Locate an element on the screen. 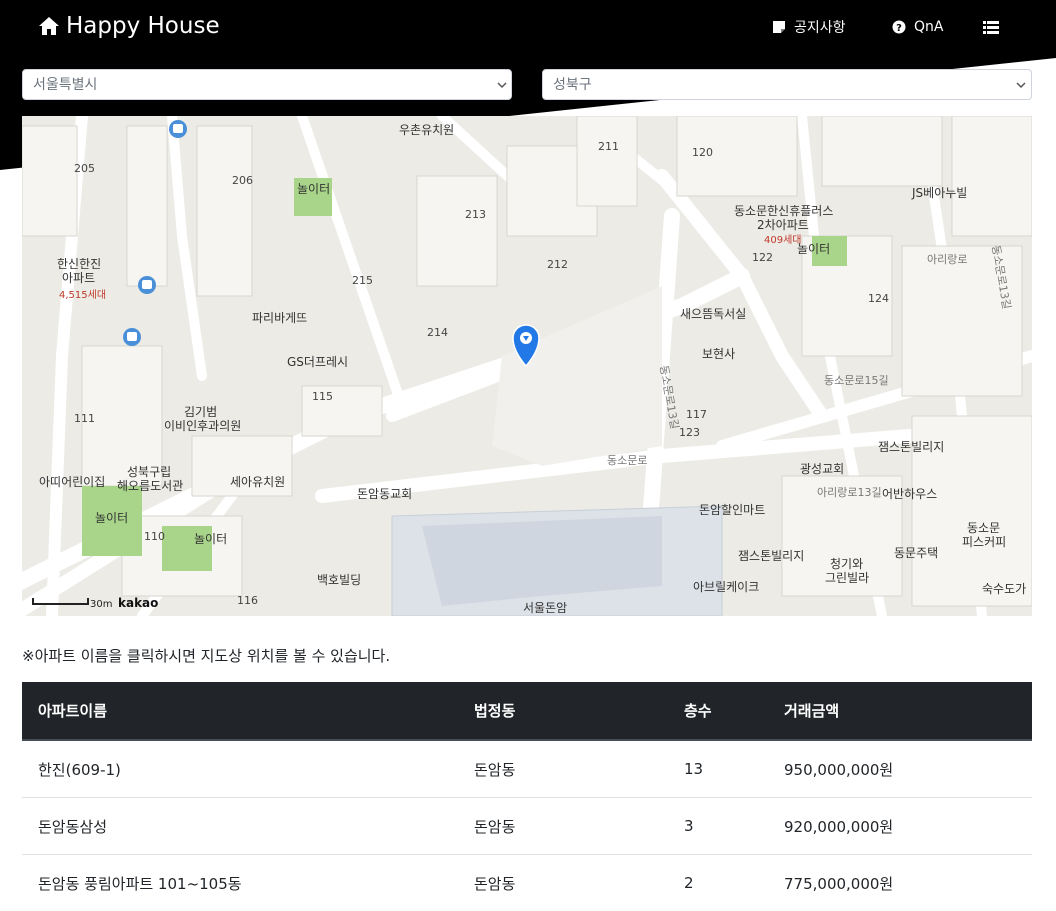 The height and width of the screenshot is (911, 1056). map-label-study-room: 새으뜸독서실 is located at coordinates (713, 314).